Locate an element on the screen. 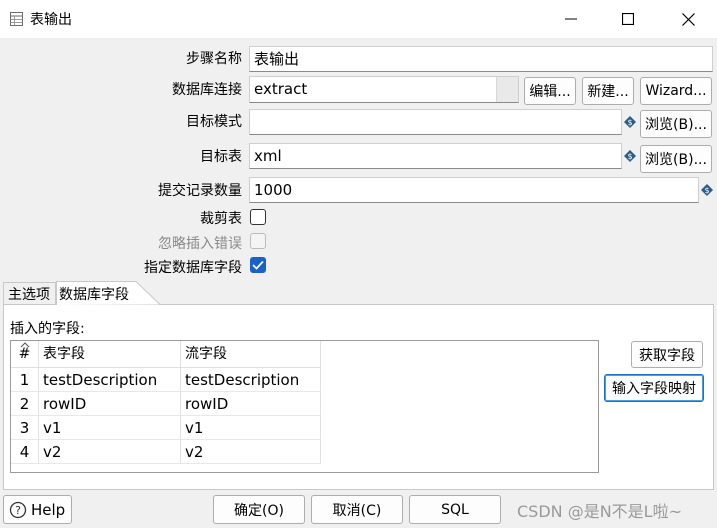 This screenshot has width=717, height=528. truncate-checkbox is located at coordinates (258, 217).